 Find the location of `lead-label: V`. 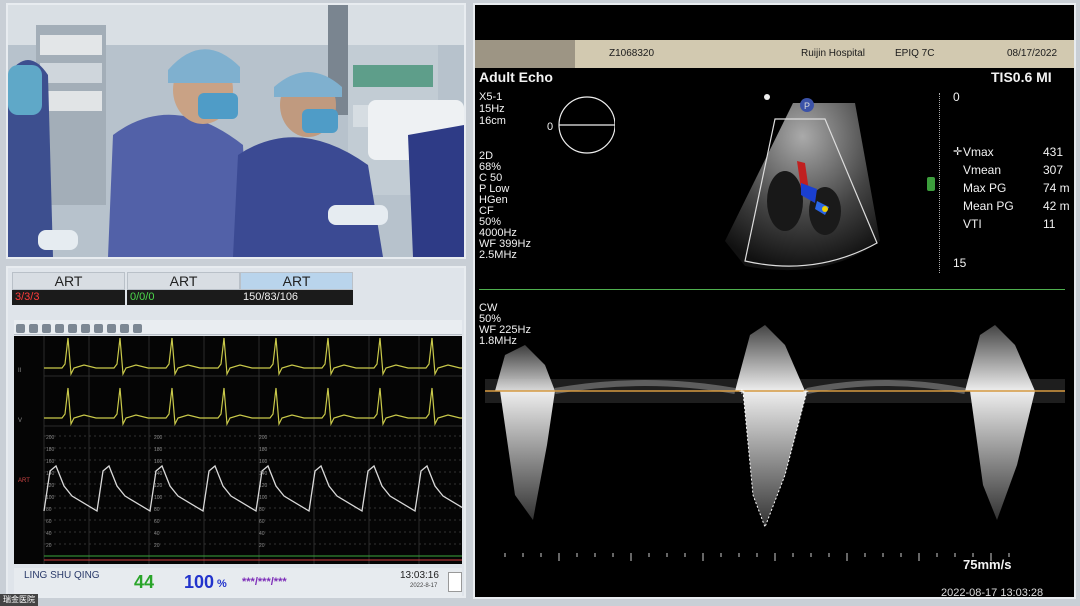

lead-label: V is located at coordinates (20, 421).